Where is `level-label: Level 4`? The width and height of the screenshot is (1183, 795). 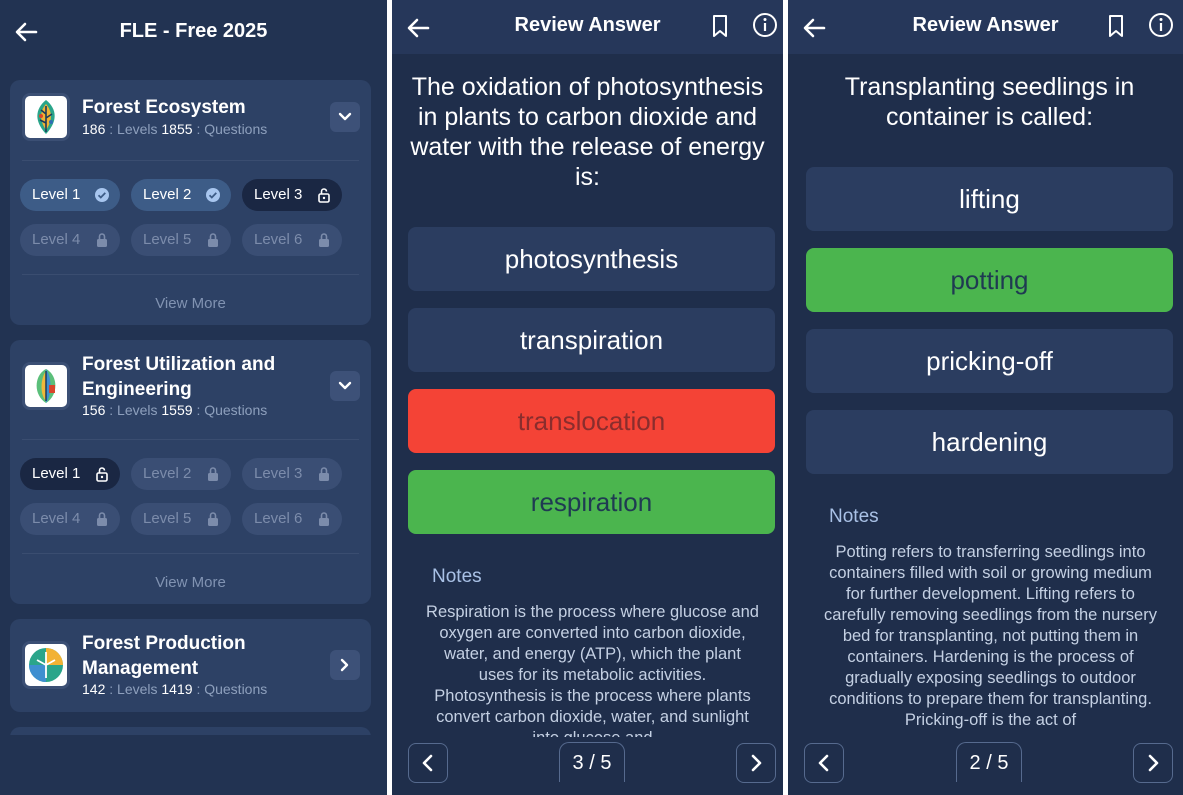
level-label: Level 4 is located at coordinates (56, 239).